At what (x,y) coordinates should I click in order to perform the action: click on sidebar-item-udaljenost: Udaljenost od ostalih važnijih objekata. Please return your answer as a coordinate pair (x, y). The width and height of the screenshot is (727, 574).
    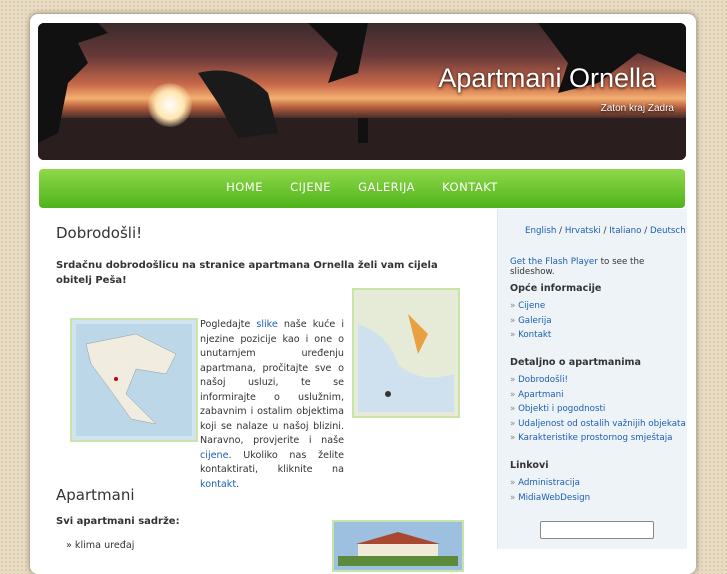
    Looking at the image, I should click on (598, 426).